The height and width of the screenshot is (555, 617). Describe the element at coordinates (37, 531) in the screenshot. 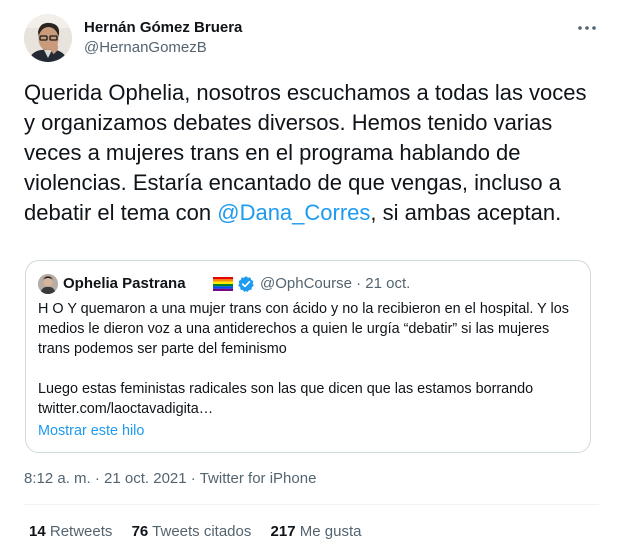

I see `retweets-count: 14` at that location.